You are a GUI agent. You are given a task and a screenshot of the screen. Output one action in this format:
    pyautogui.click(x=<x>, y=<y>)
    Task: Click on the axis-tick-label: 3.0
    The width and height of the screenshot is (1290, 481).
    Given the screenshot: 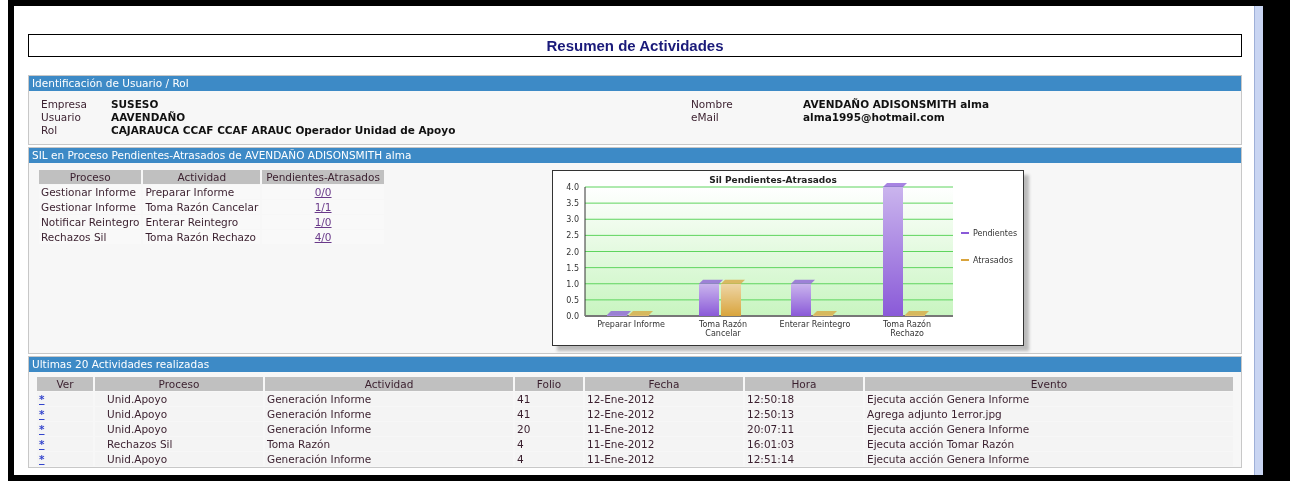 What is the action you would take?
    pyautogui.click(x=572, y=220)
    